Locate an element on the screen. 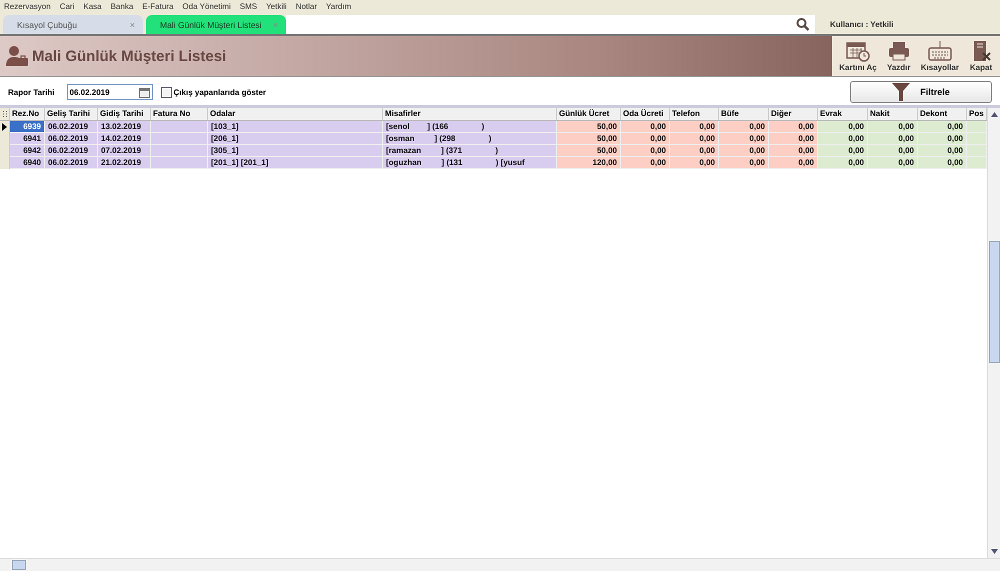 The height and width of the screenshot is (571, 1000). column-header: Evrak is located at coordinates (843, 114).